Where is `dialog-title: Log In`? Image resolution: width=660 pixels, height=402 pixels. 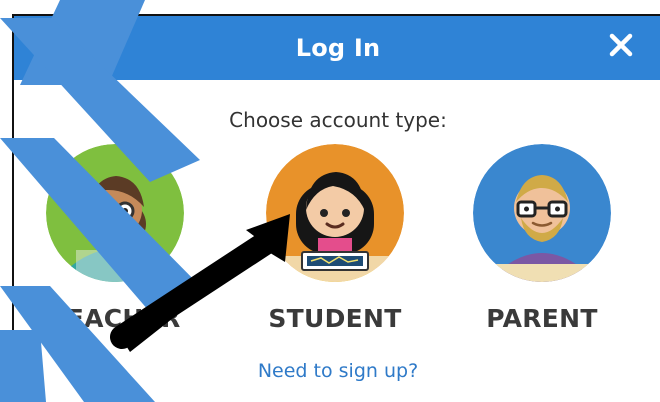
dialog-title: Log In is located at coordinates (338, 48).